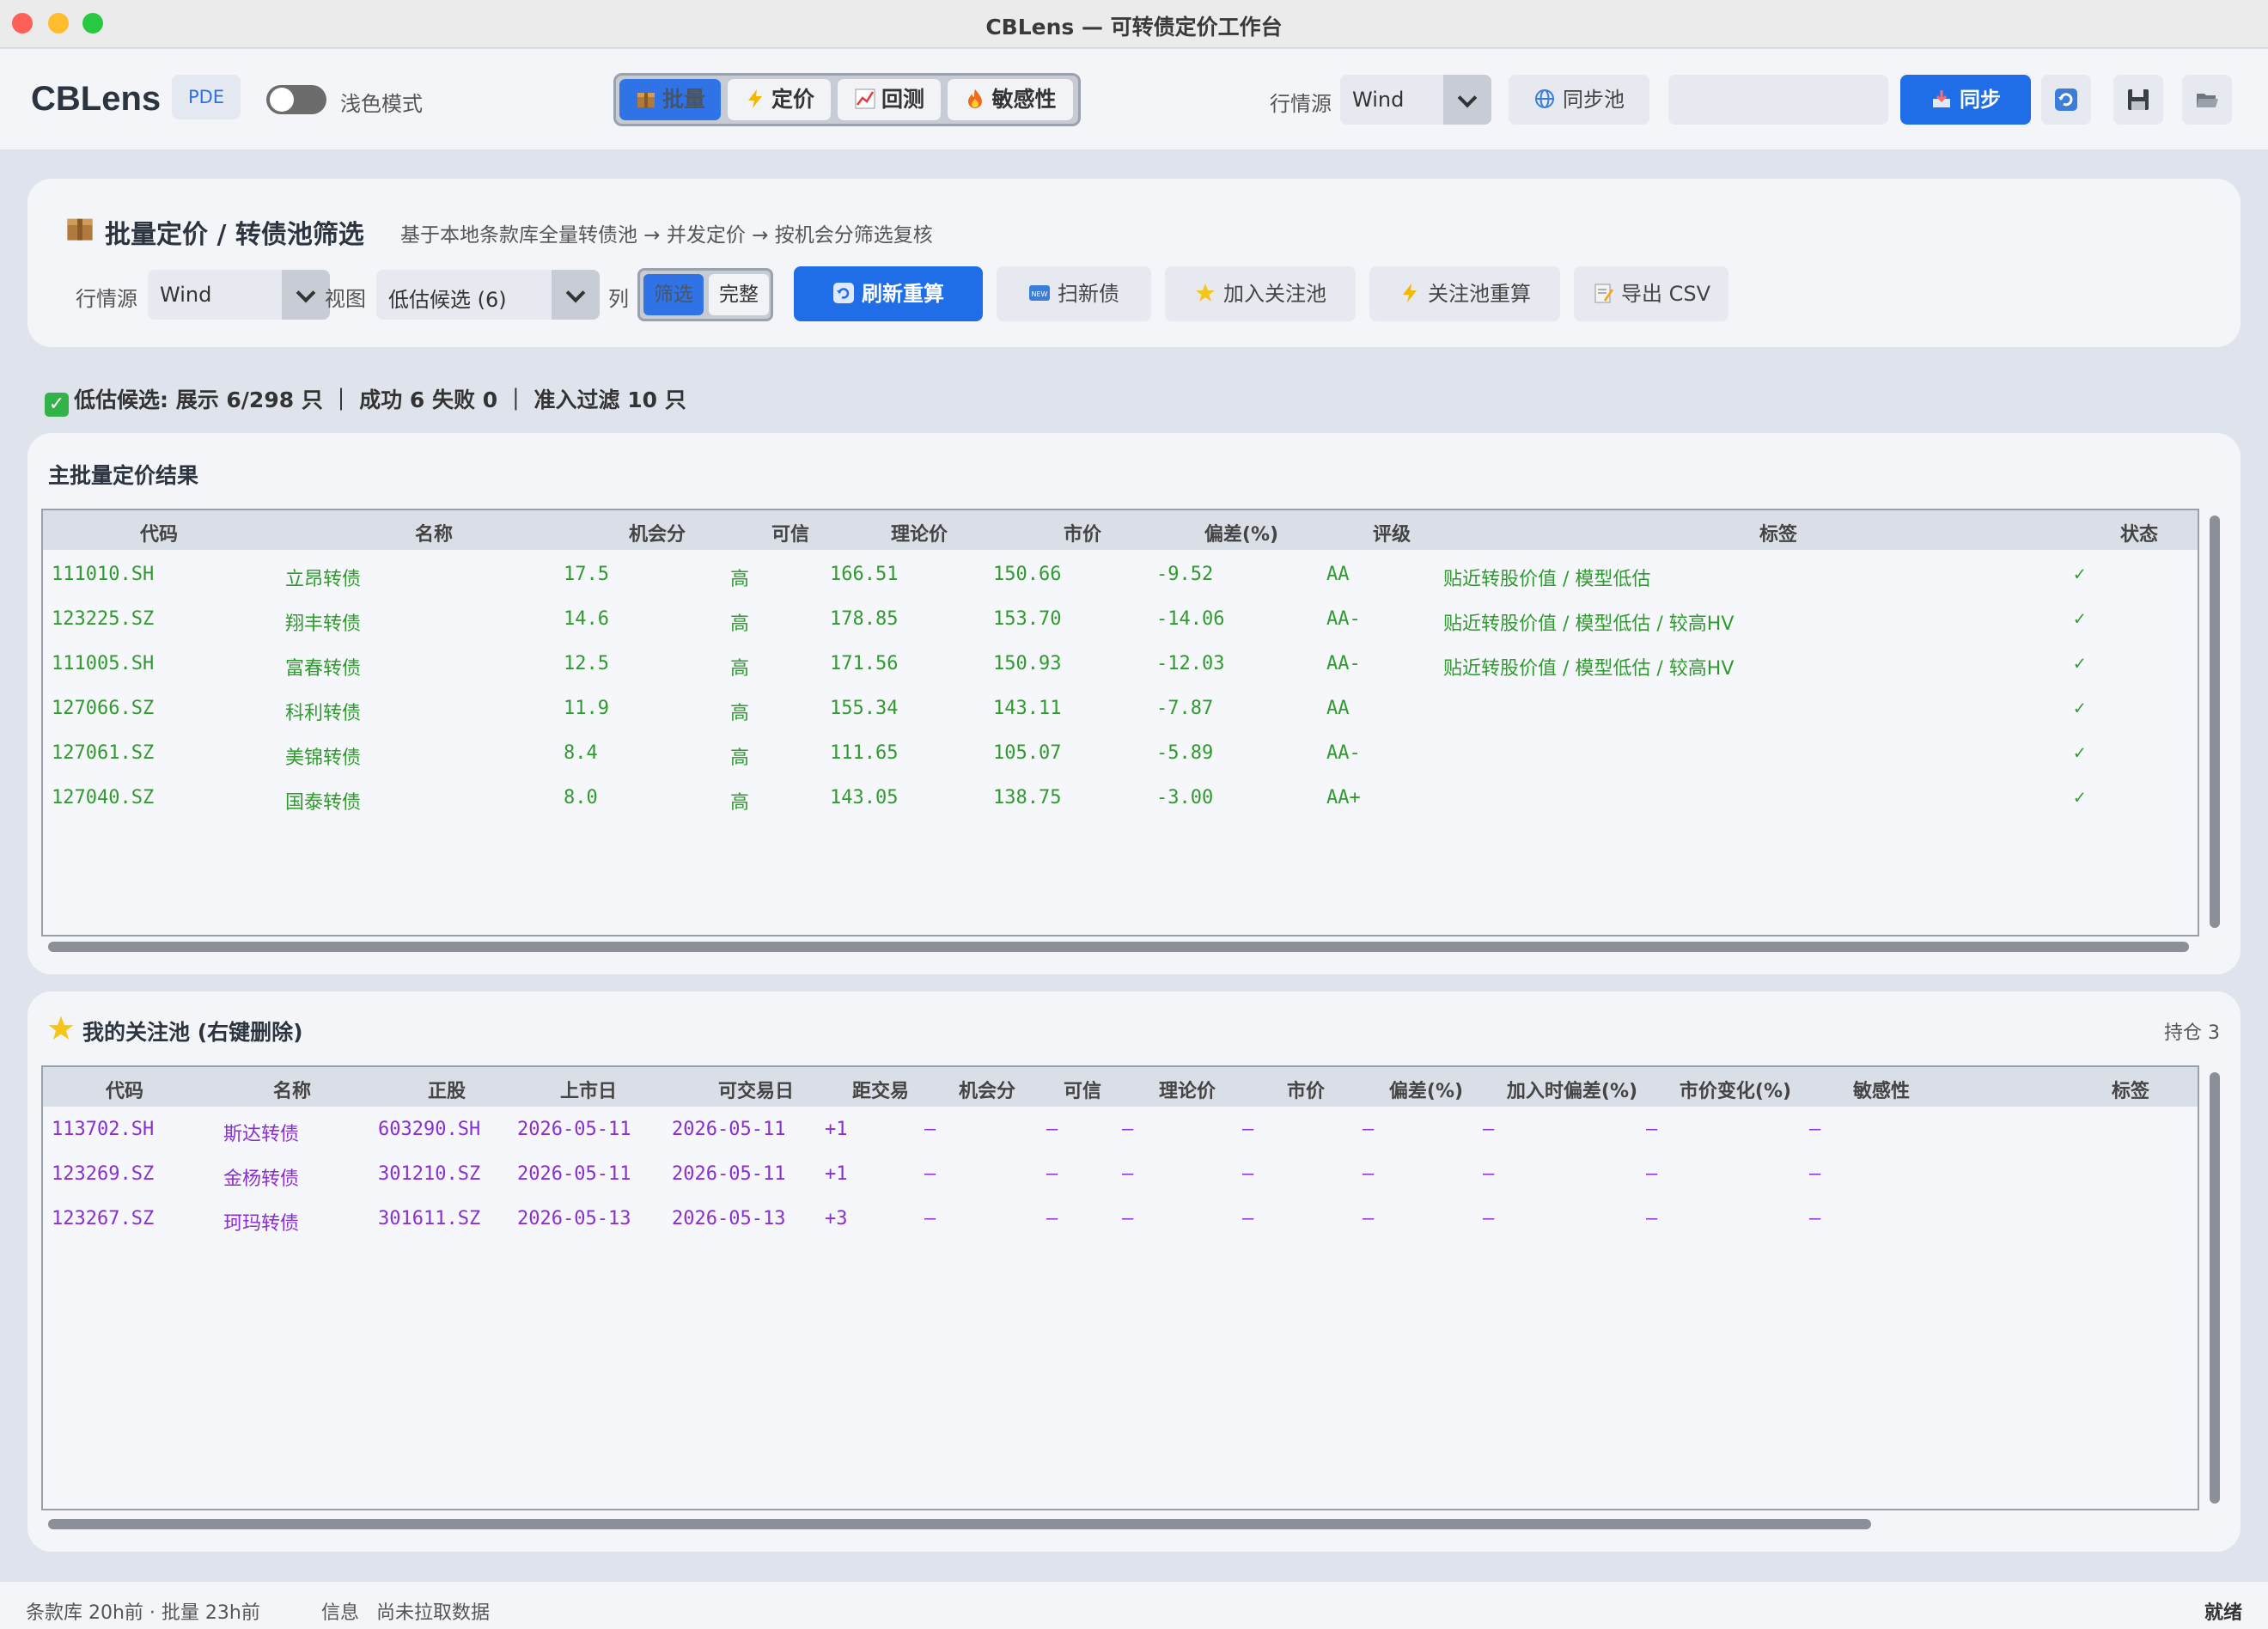 The width and height of the screenshot is (2268, 1629). Describe the element at coordinates (729, 1218) in the screenshot. I see `table-cell: 2026-05-13` at that location.